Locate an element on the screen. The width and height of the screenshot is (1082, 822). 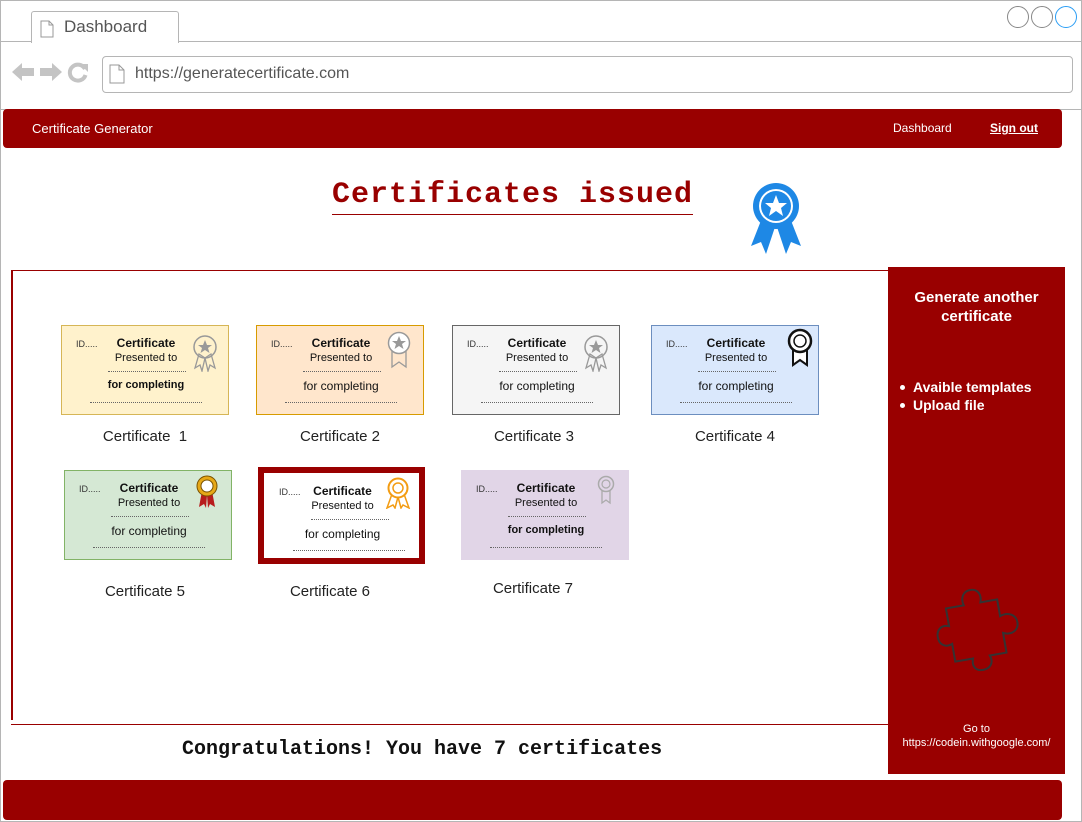
footer-bar is located at coordinates (532, 800).